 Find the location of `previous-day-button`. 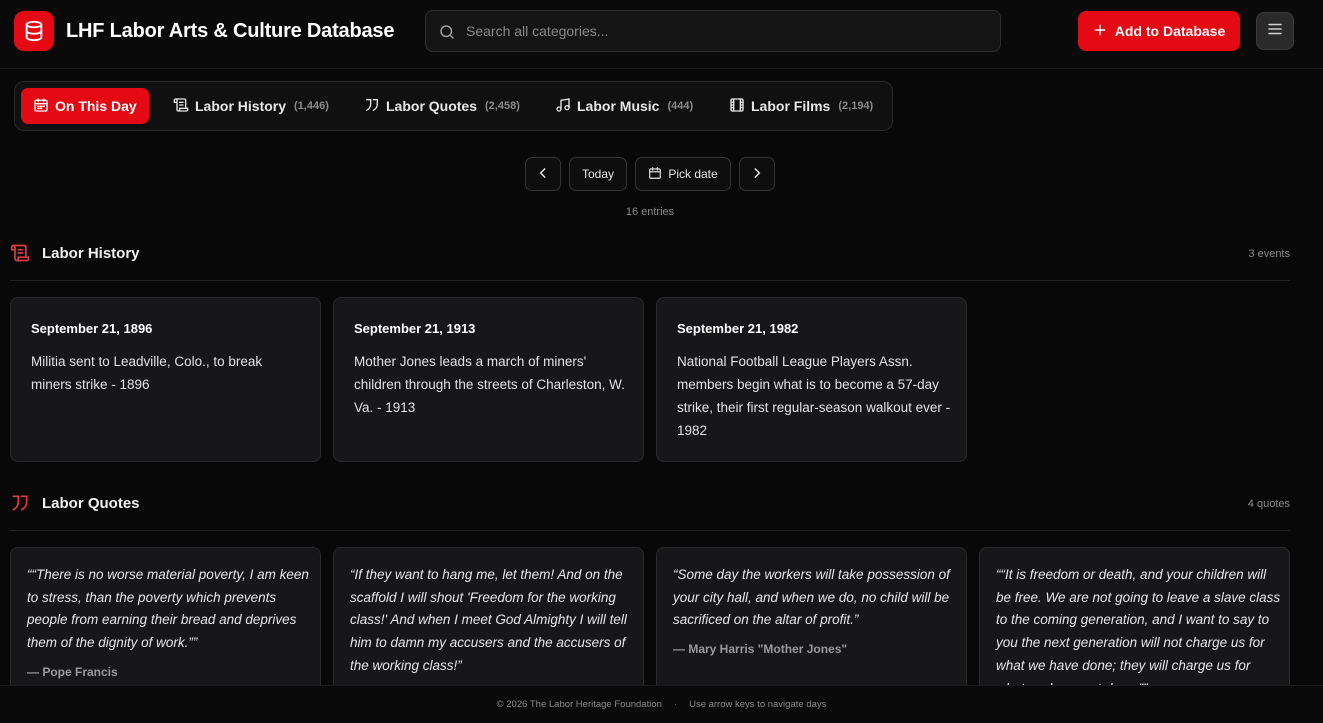

previous-day-button is located at coordinates (543, 174).